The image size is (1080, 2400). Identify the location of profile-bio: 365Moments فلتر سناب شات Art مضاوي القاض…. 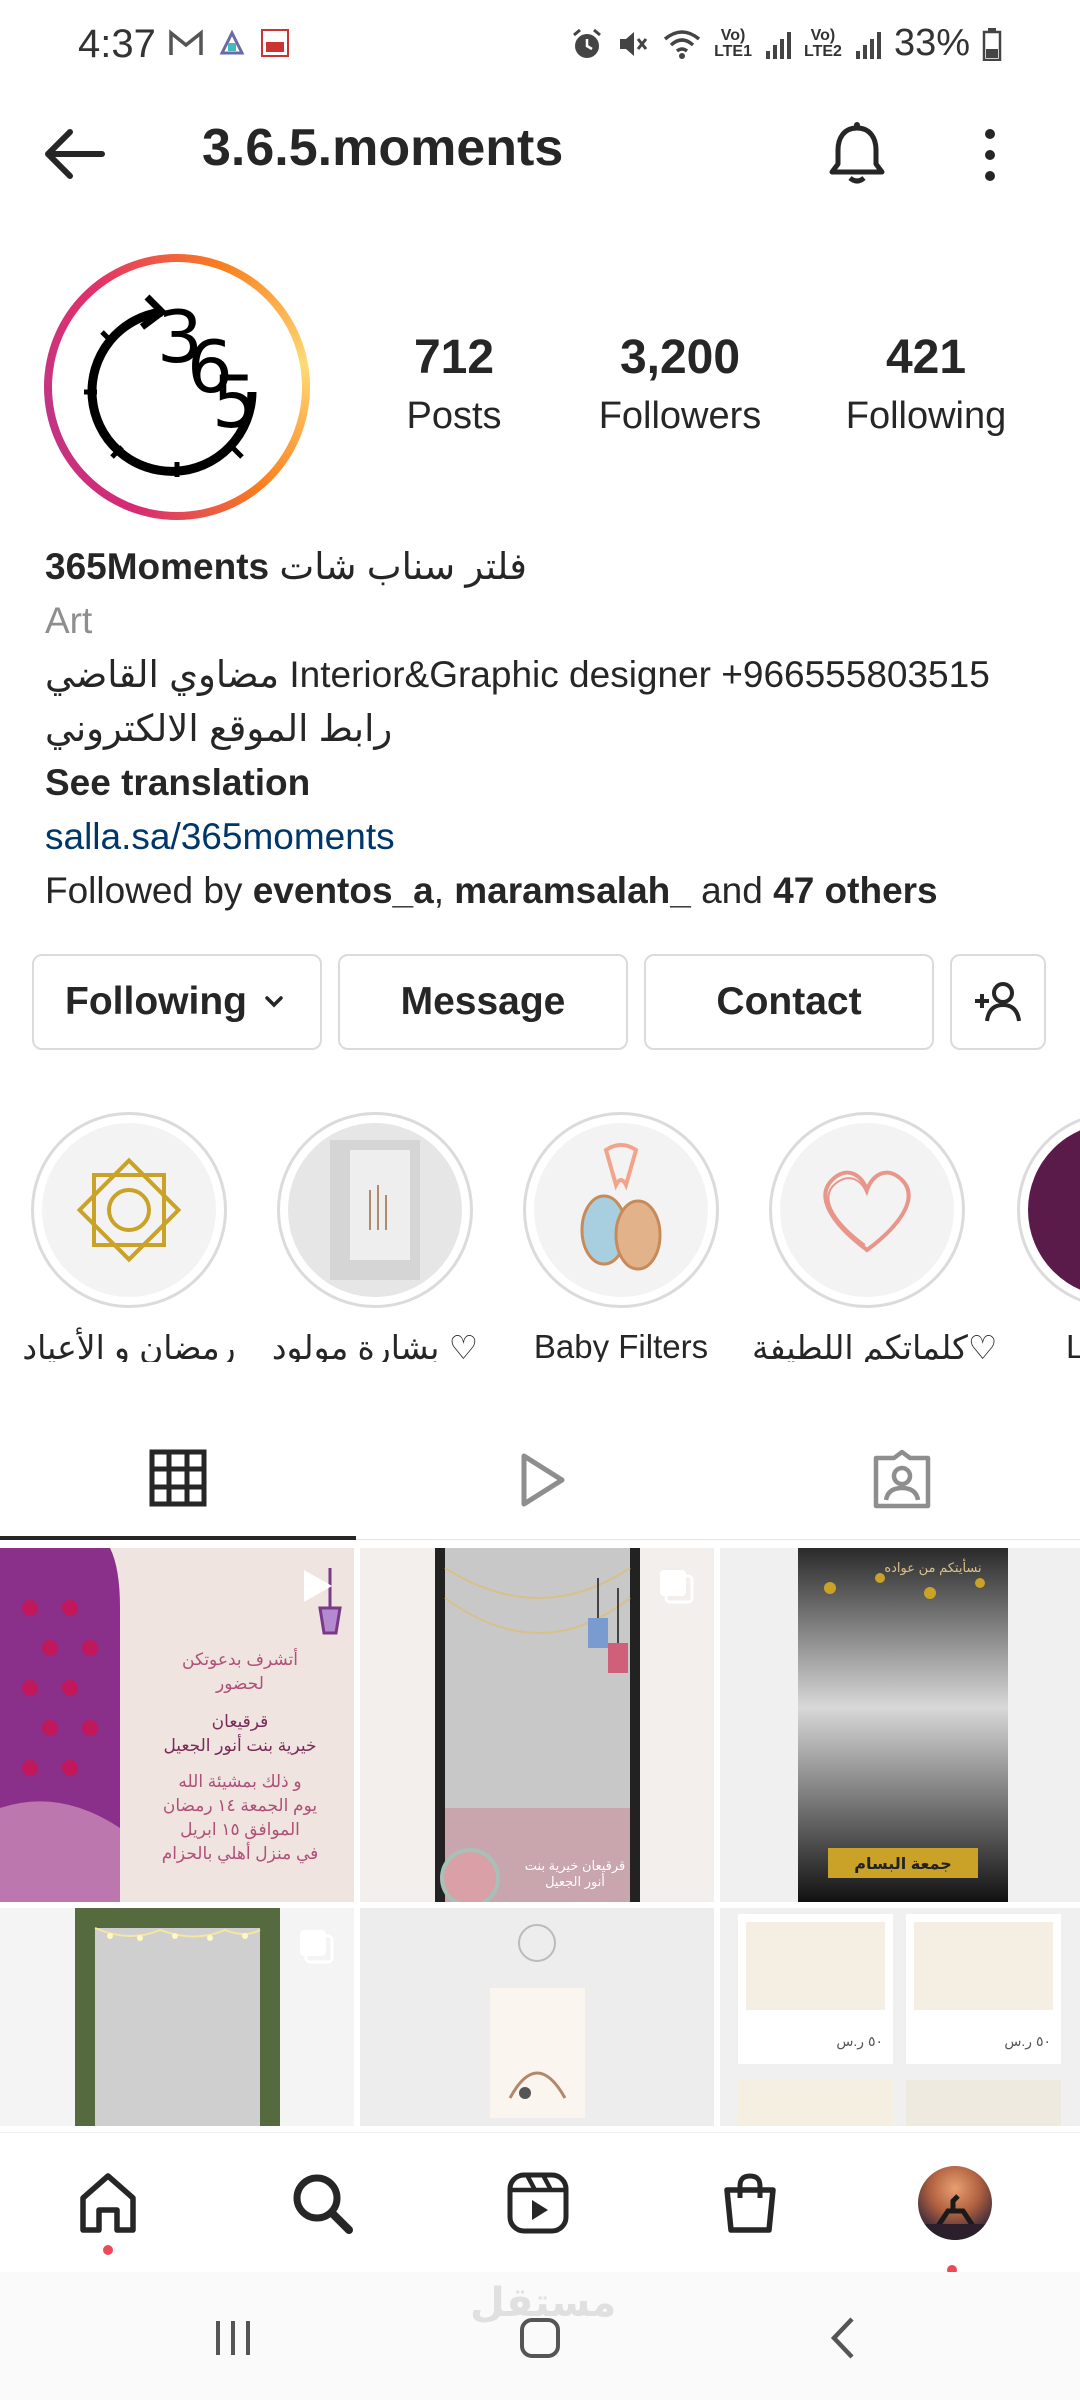
(545, 729).